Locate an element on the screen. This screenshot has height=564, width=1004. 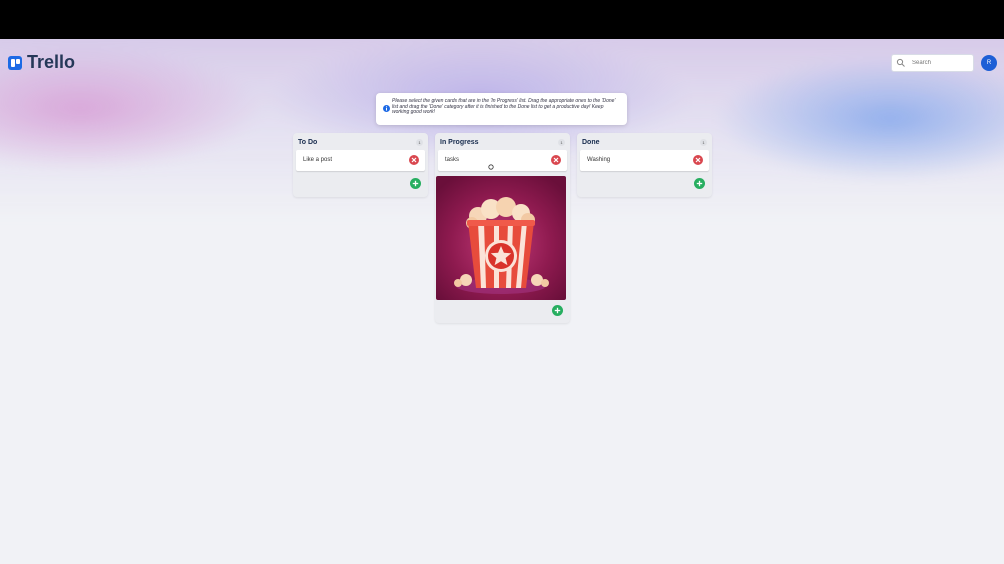
mouse-cursor-icon is located at coordinates (491, 167).